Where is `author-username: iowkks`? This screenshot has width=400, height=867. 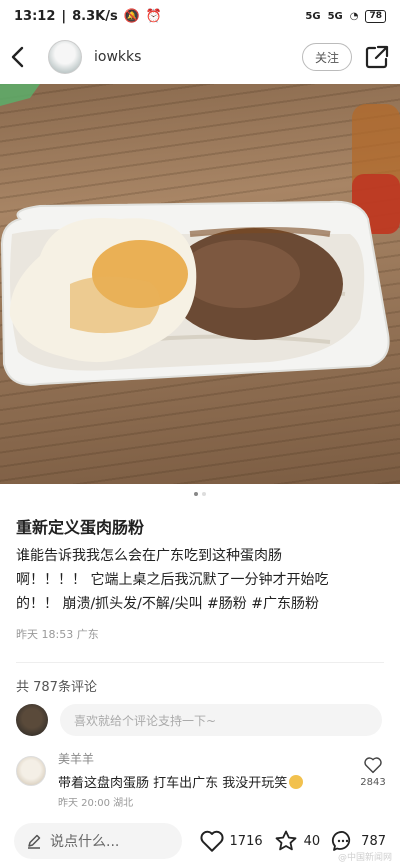
author-username: iowkks is located at coordinates (198, 57).